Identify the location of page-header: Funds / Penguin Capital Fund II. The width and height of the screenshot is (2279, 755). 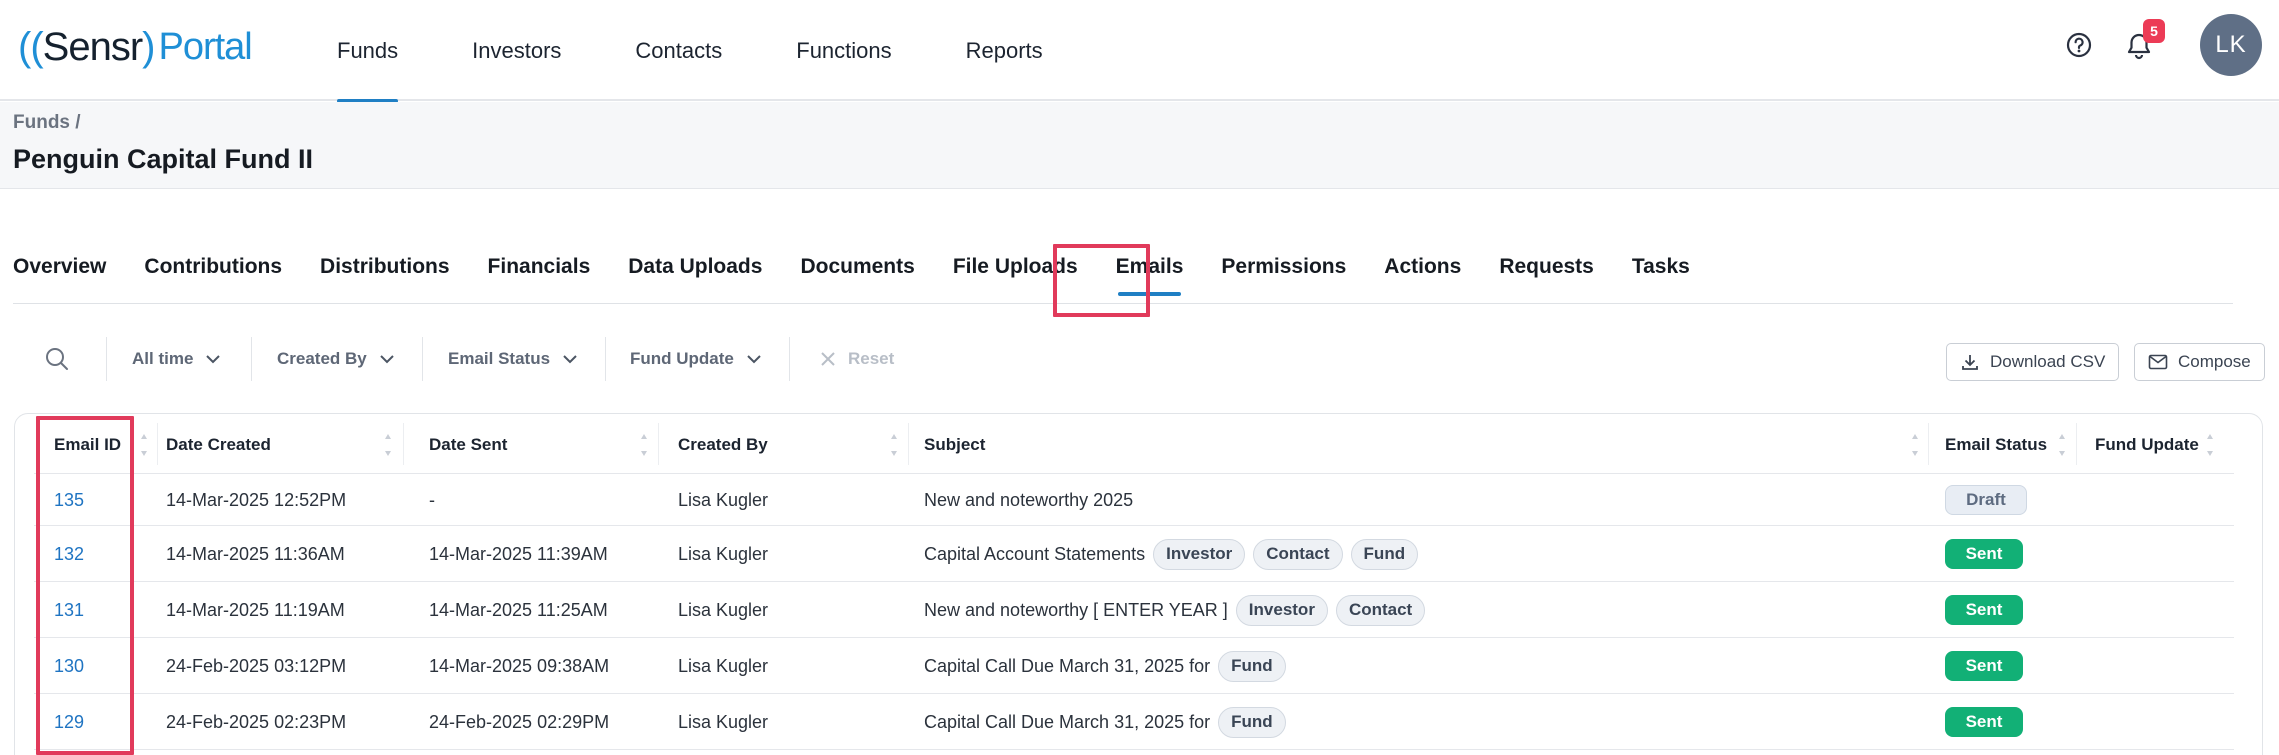
(1139, 145).